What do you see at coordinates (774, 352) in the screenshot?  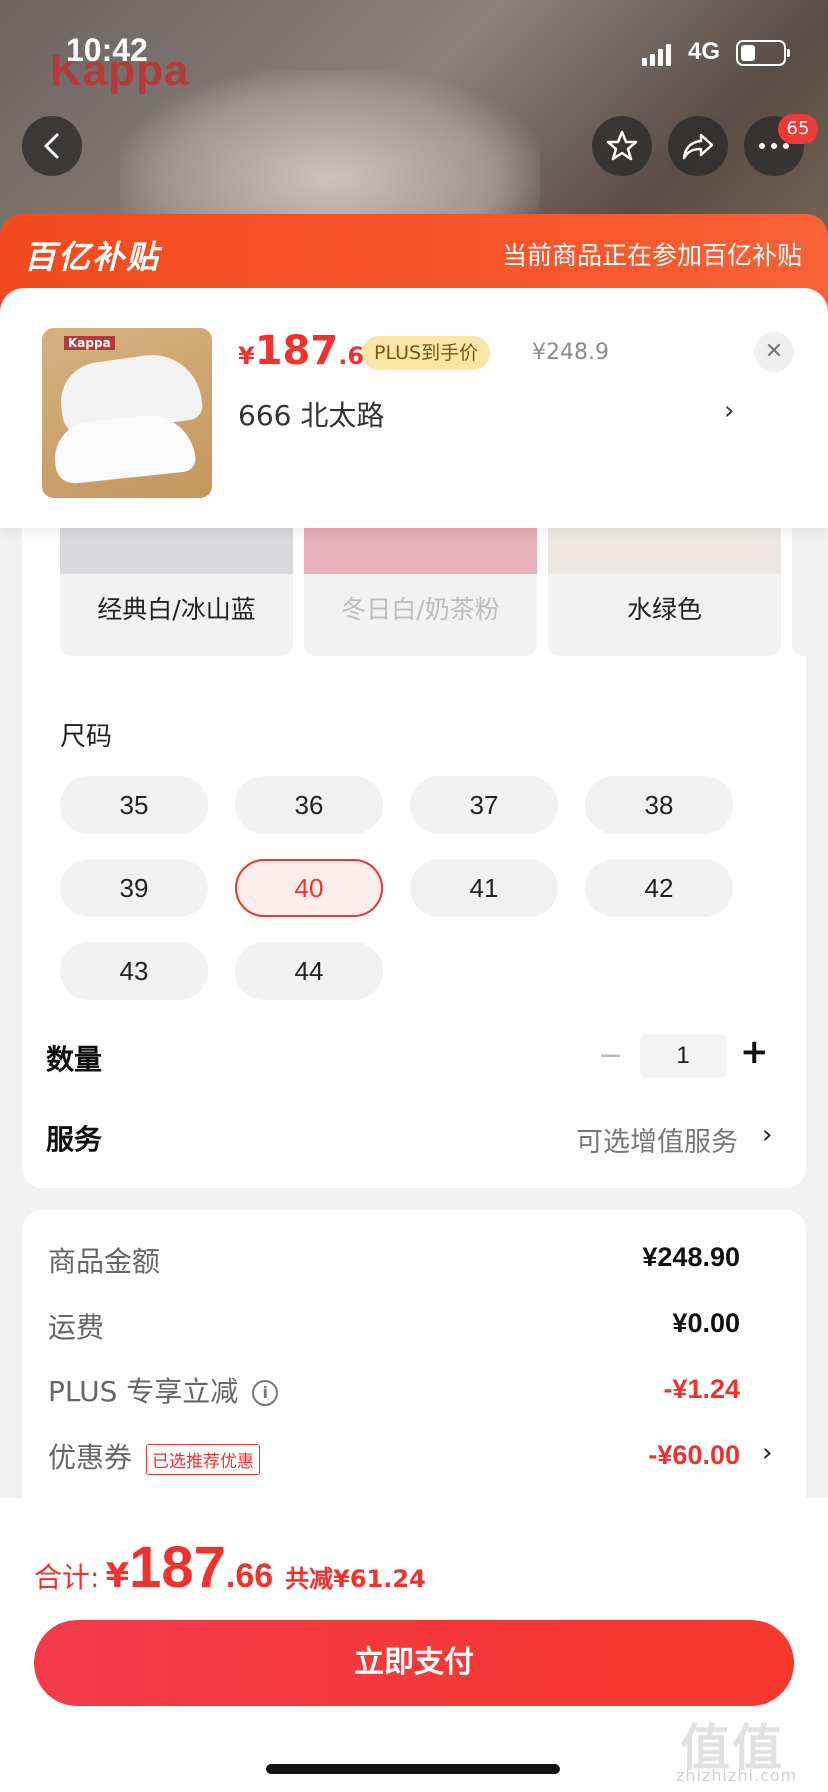 I see `close-button: ✕` at bounding box center [774, 352].